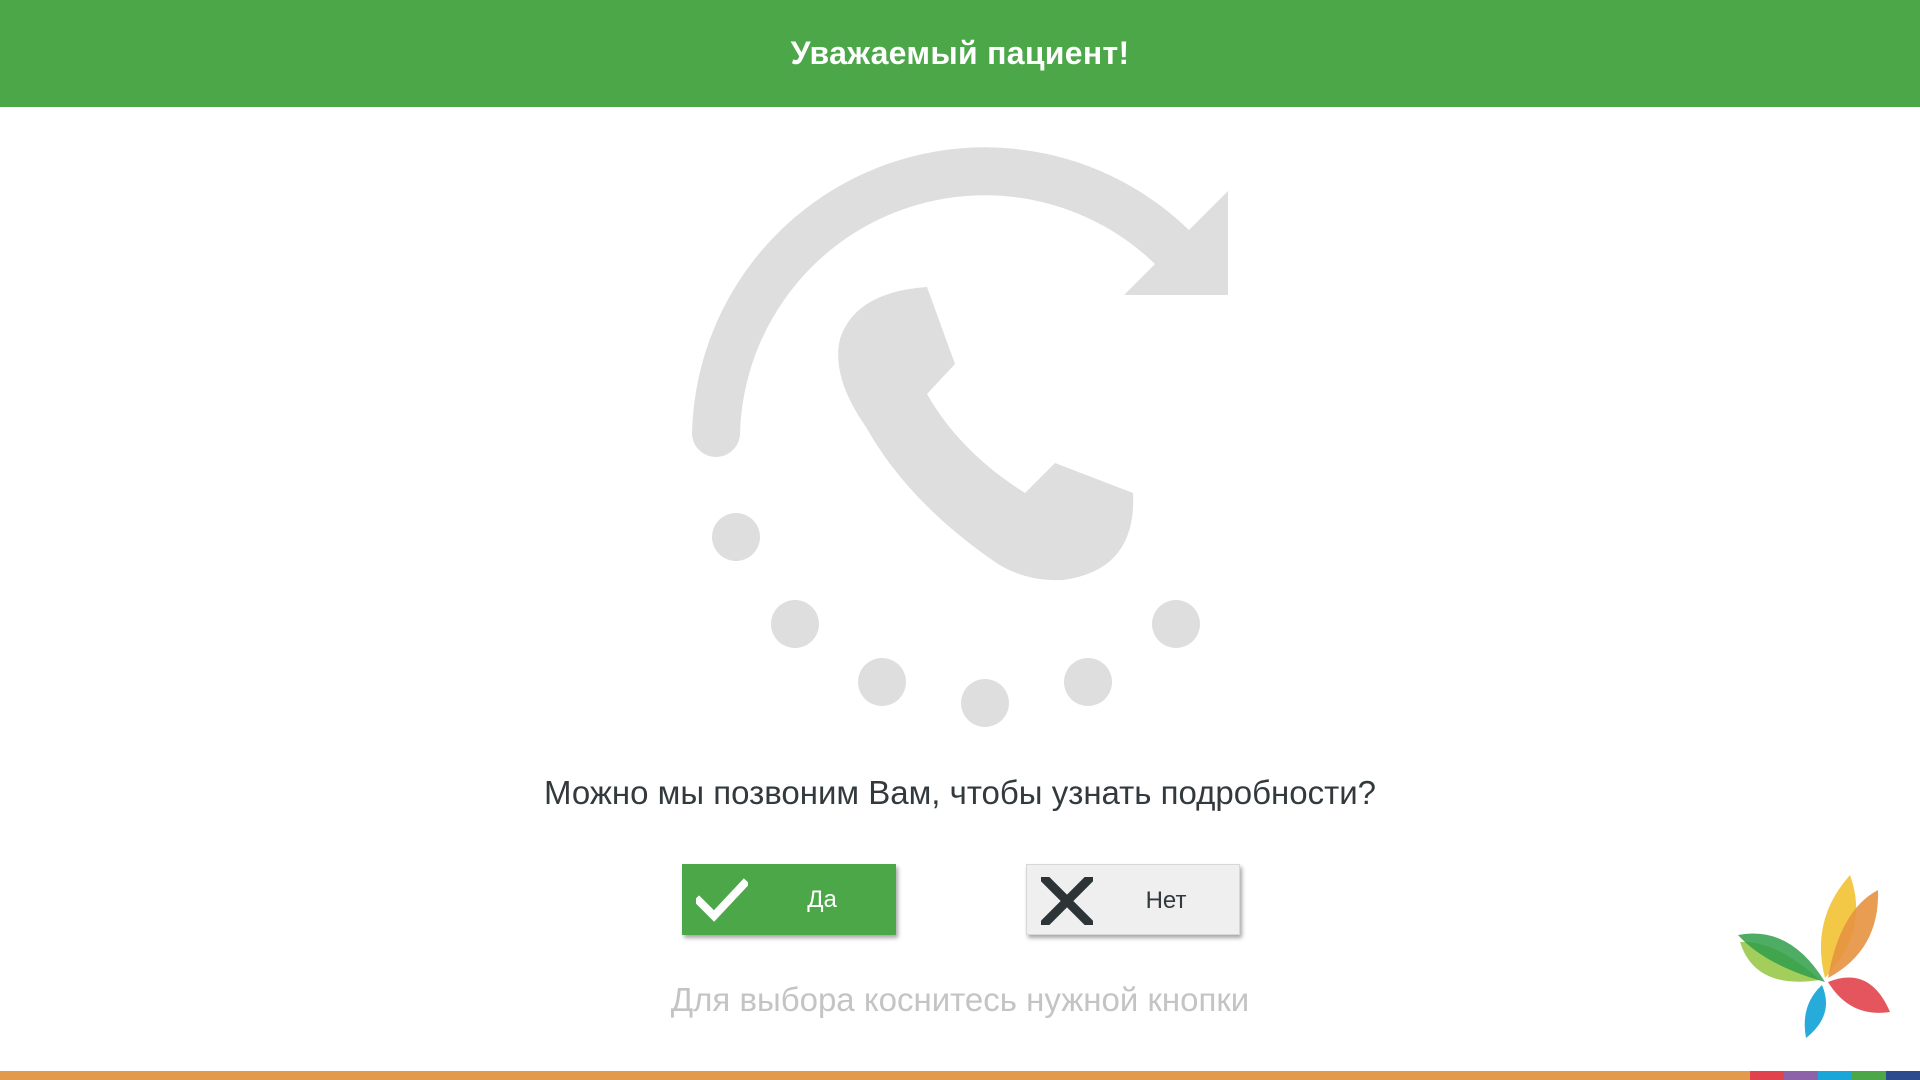  What do you see at coordinates (721, 900) in the screenshot?
I see `checkmark-icon` at bounding box center [721, 900].